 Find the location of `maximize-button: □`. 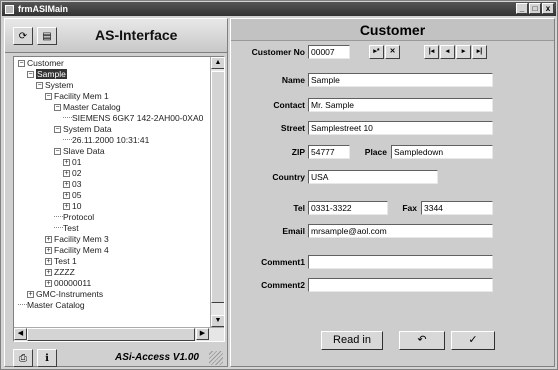

maximize-button: □ is located at coordinates (535, 8).